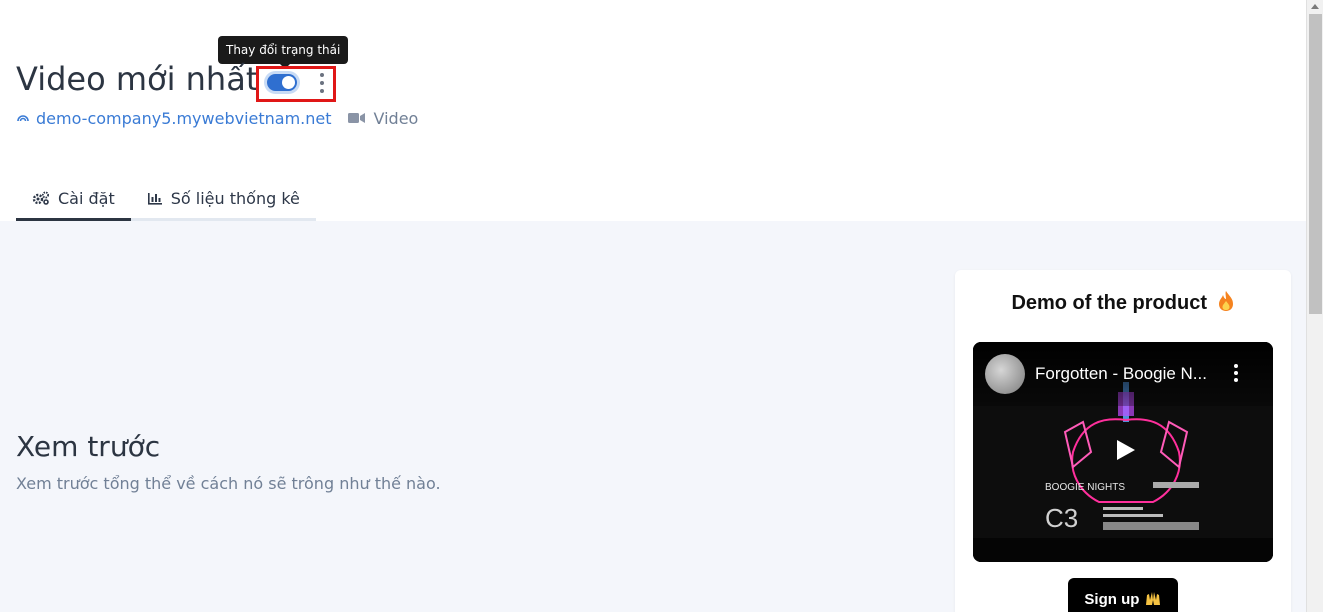  What do you see at coordinates (1225, 301) in the screenshot?
I see `fire-icon` at bounding box center [1225, 301].